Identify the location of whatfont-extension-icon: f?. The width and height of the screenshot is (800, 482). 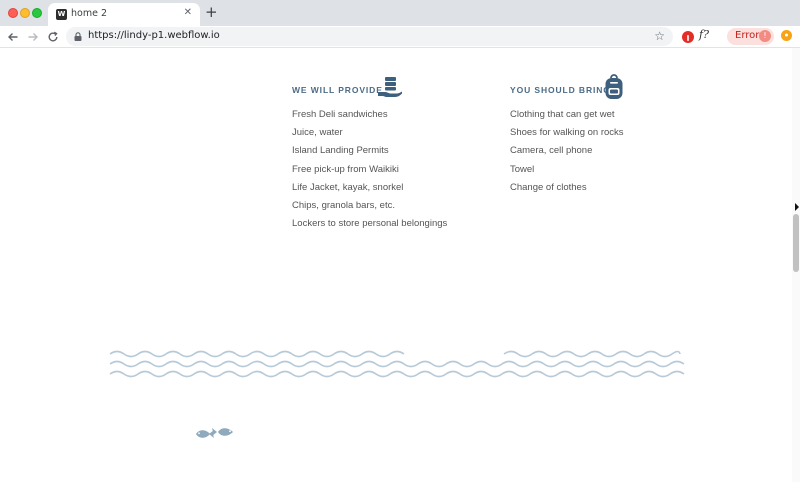
(707, 36).